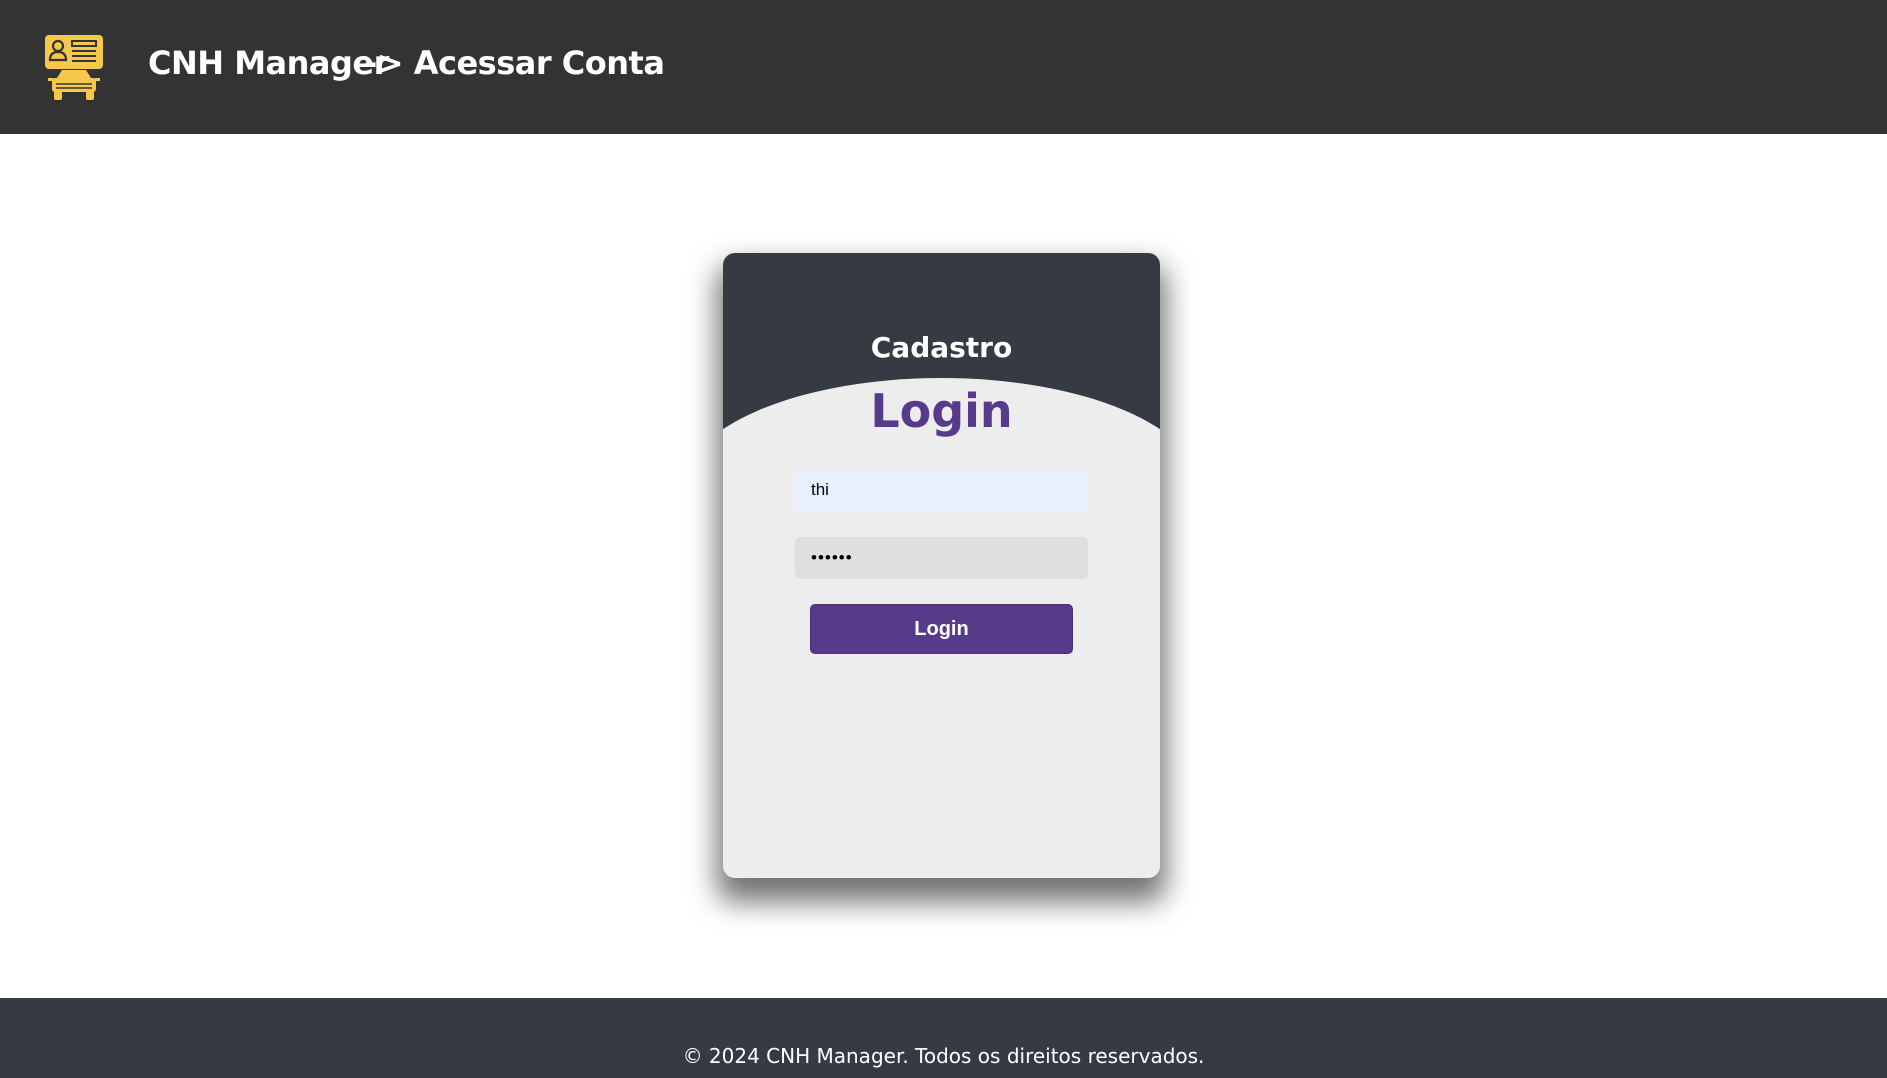  I want to click on driver-license-car-icon, so click(74, 68).